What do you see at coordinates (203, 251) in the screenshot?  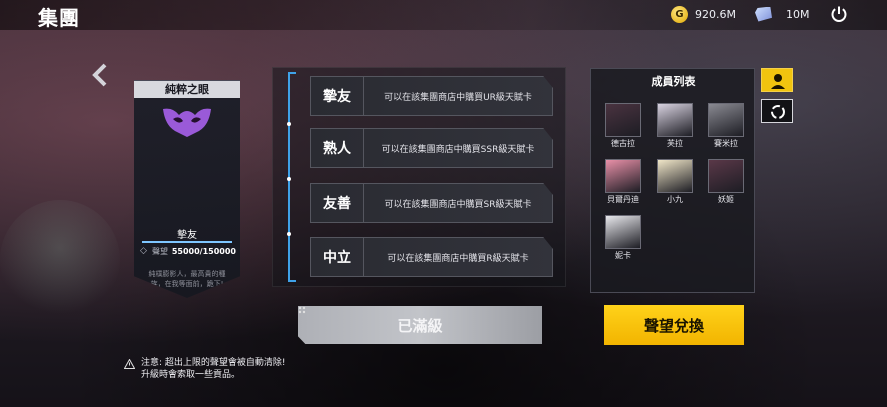 I see `favor-value: 55000/150000` at bounding box center [203, 251].